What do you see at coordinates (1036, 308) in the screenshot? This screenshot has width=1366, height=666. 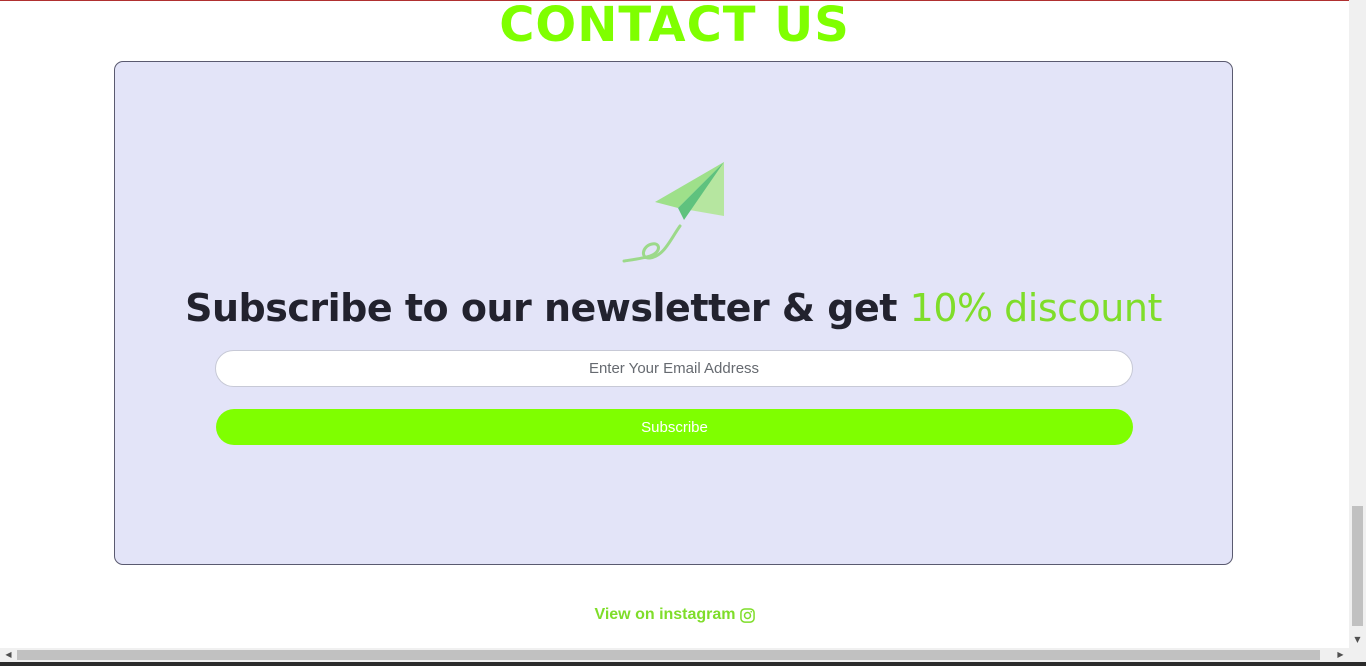 I see `headline-discount-text: 10% discount` at bounding box center [1036, 308].